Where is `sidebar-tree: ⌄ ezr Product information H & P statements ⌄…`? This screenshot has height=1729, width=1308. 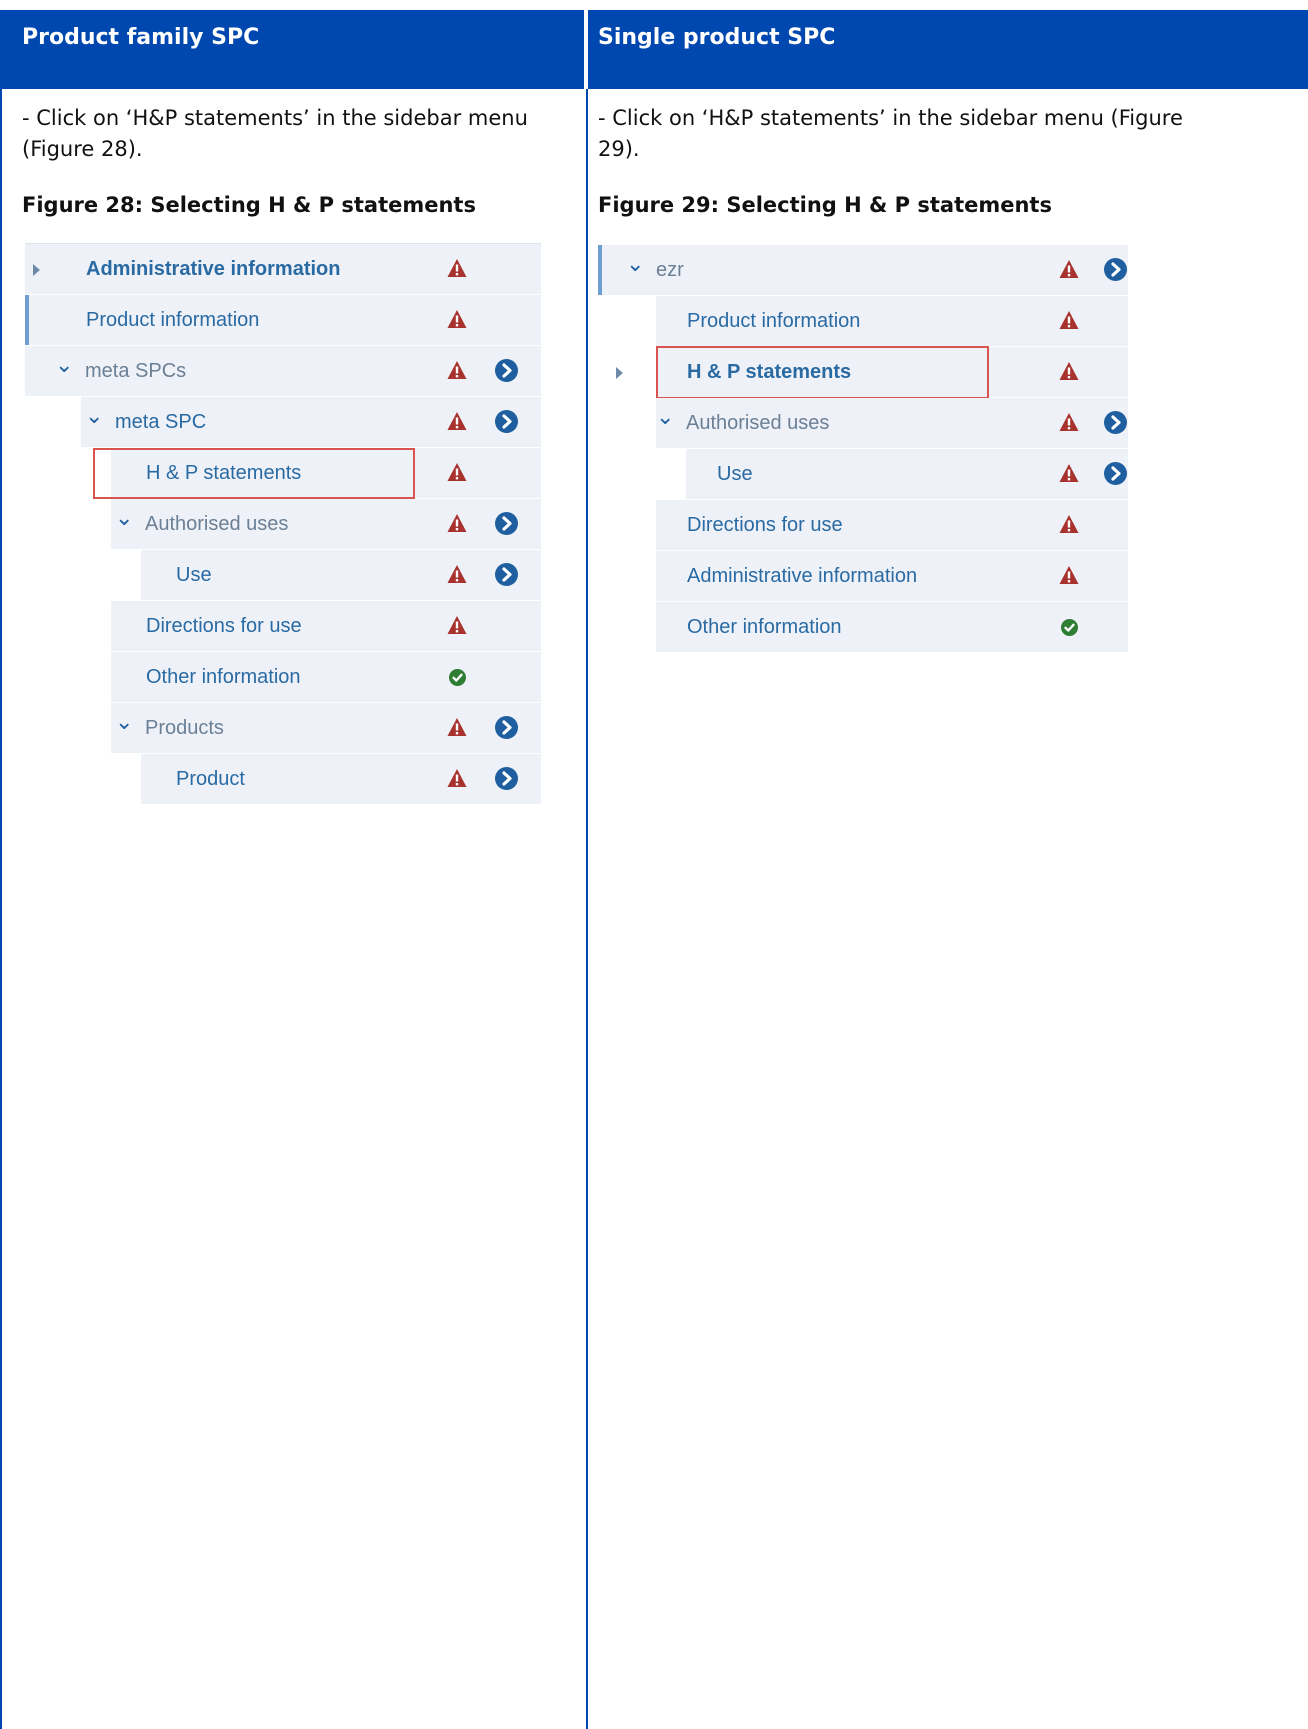
sidebar-tree: ⌄ ezr Product information H & P statements ⌄… is located at coordinates (863, 449).